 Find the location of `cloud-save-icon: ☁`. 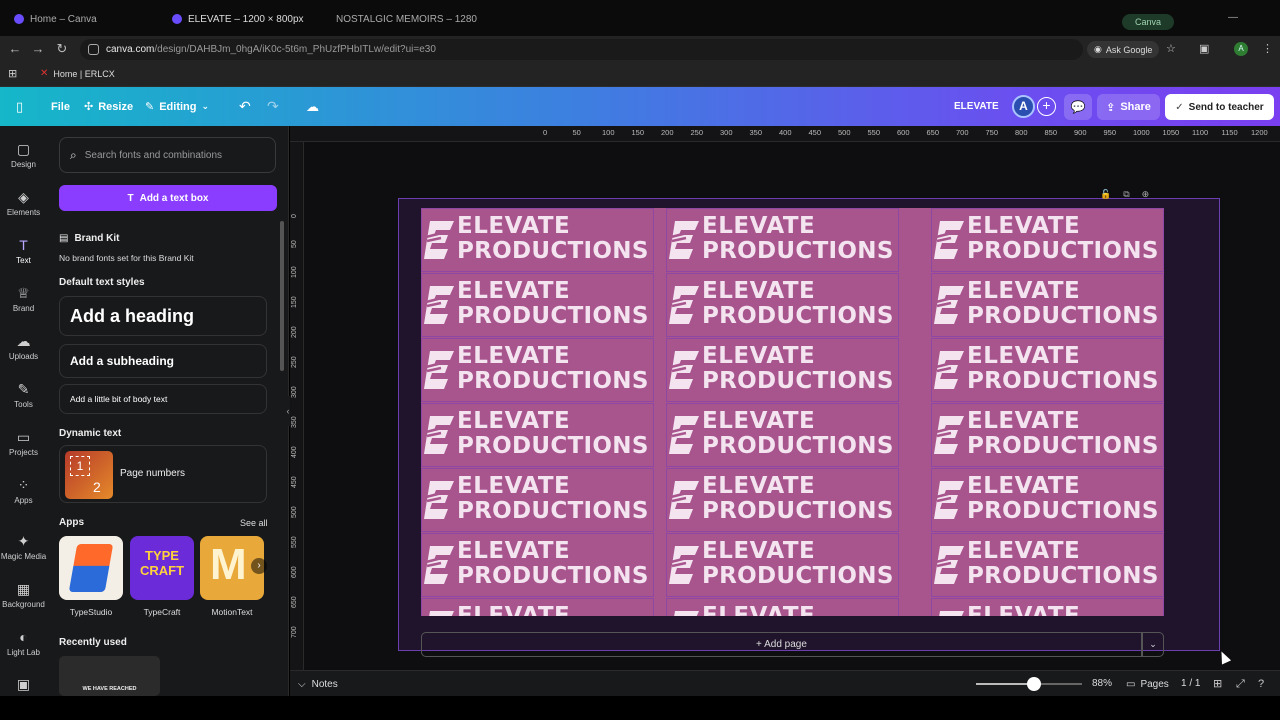

cloud-save-icon: ☁ is located at coordinates (312, 106).